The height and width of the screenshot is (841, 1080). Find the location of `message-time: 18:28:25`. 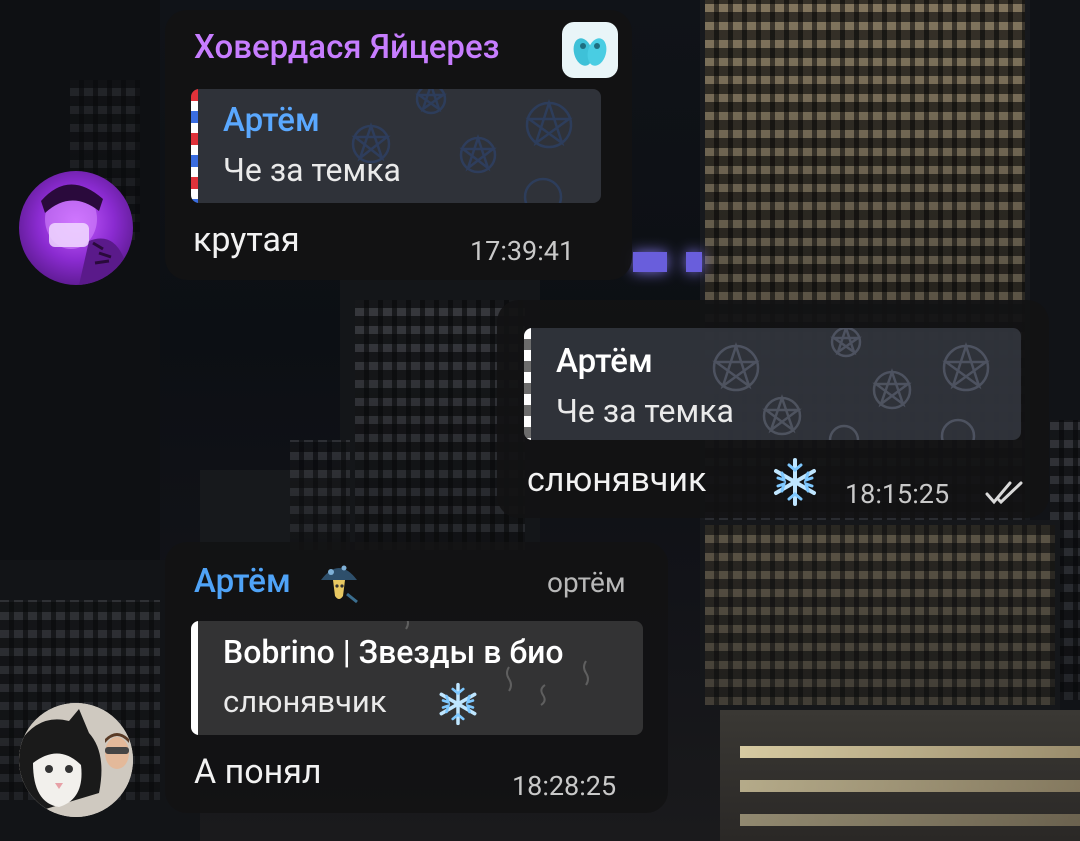

message-time: 18:28:25 is located at coordinates (564, 786).